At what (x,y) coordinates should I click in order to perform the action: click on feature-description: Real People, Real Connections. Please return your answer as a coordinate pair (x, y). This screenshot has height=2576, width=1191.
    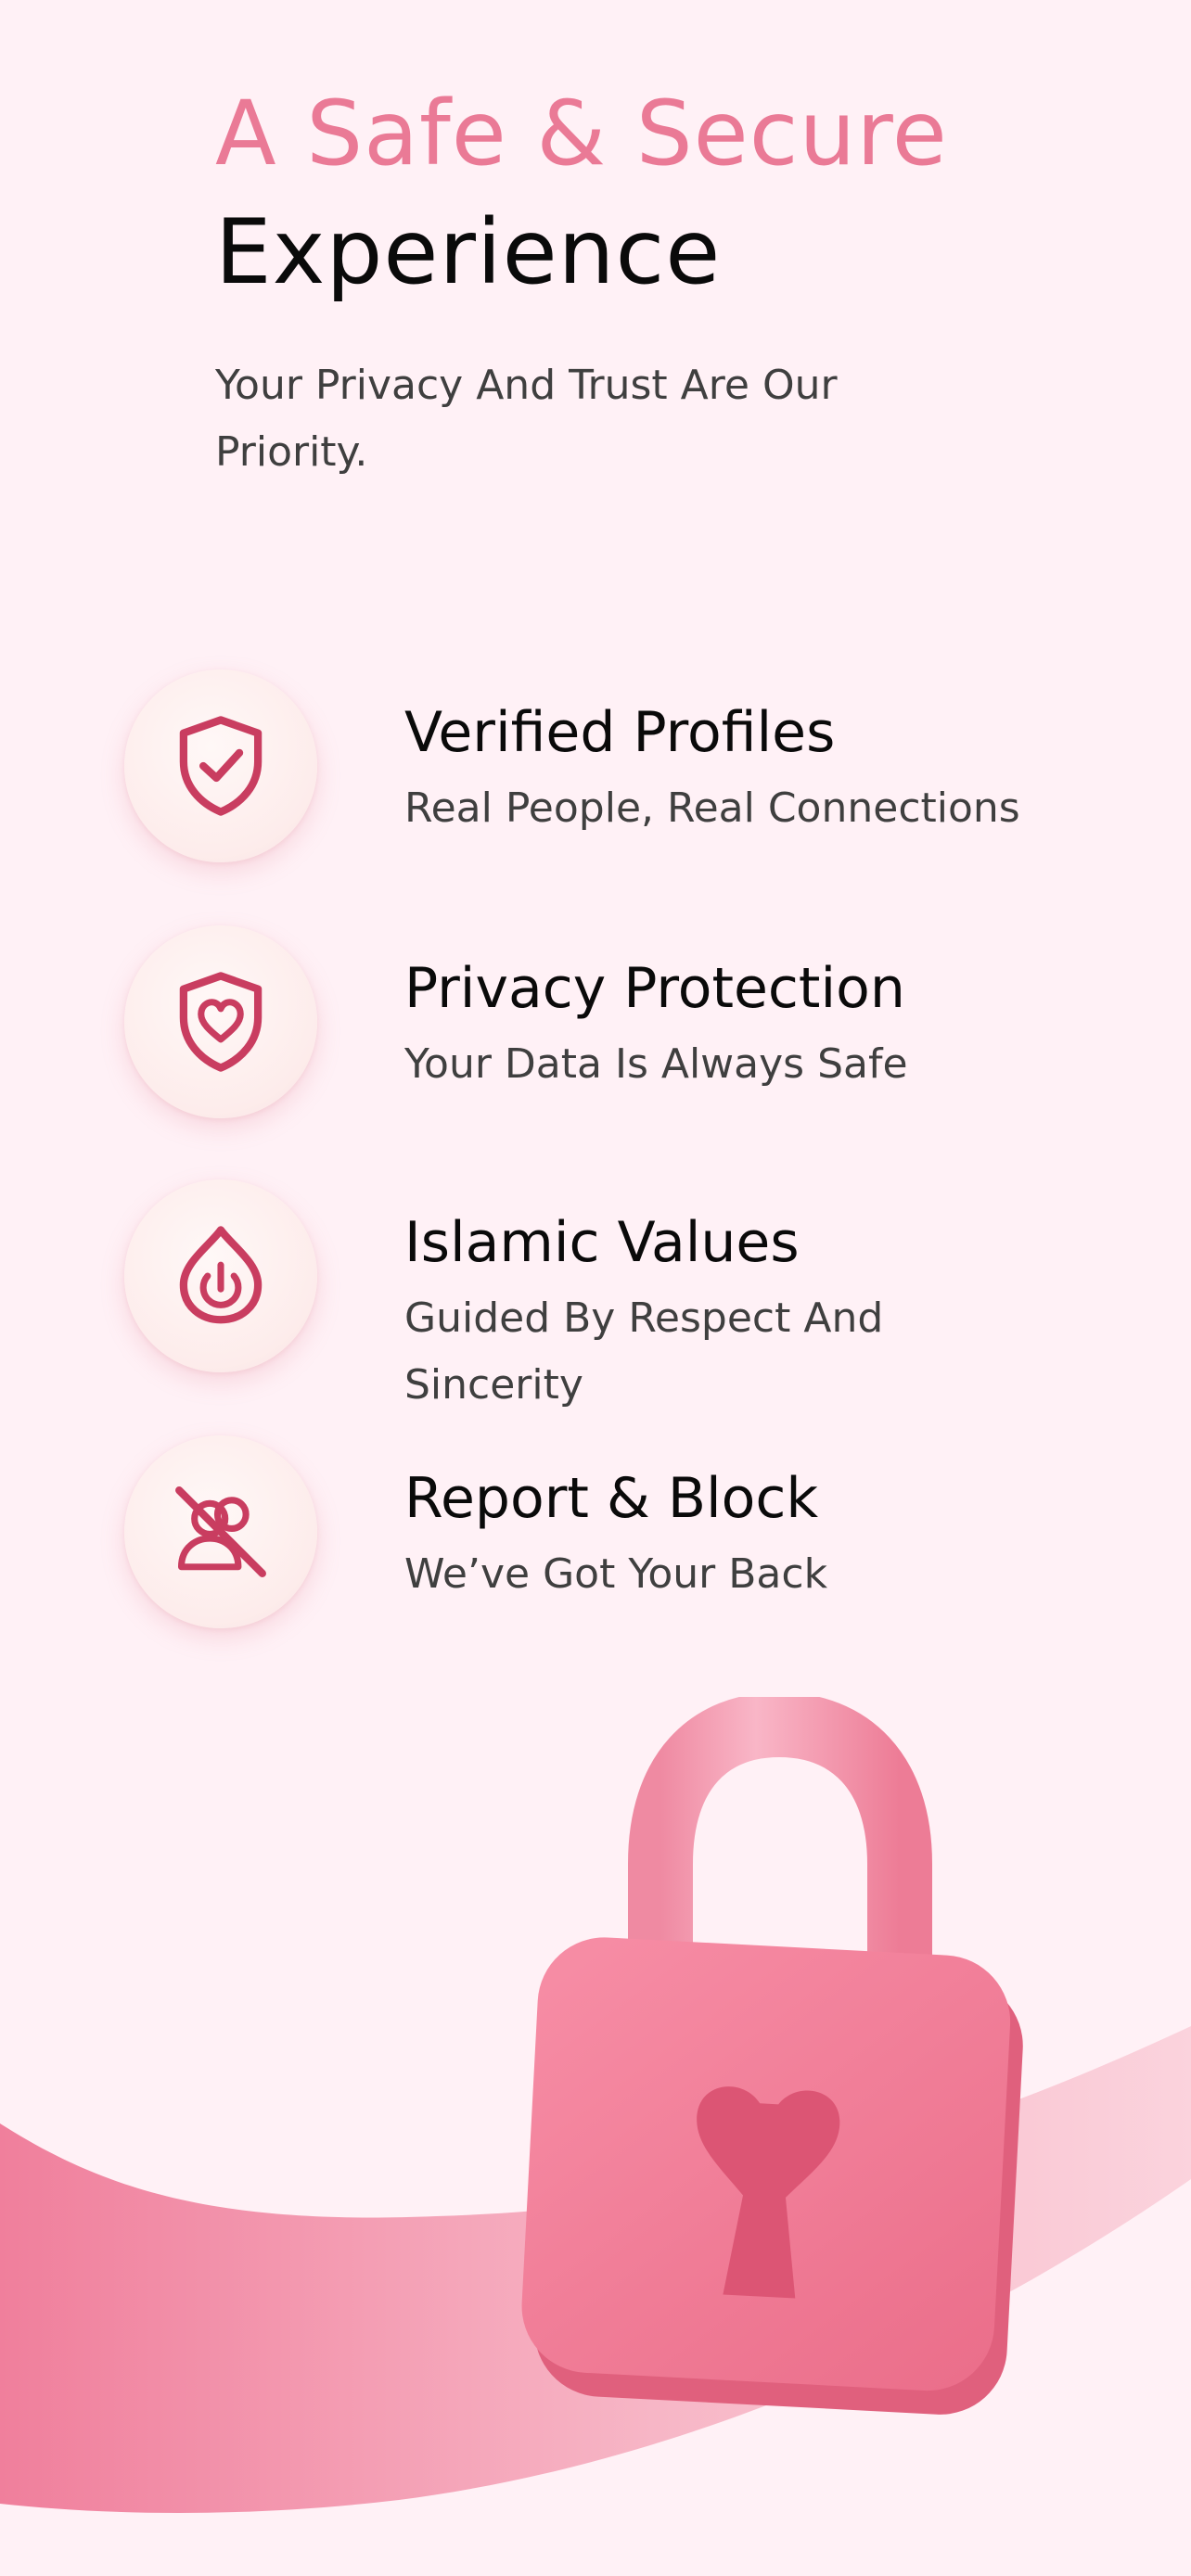
    Looking at the image, I should click on (712, 808).